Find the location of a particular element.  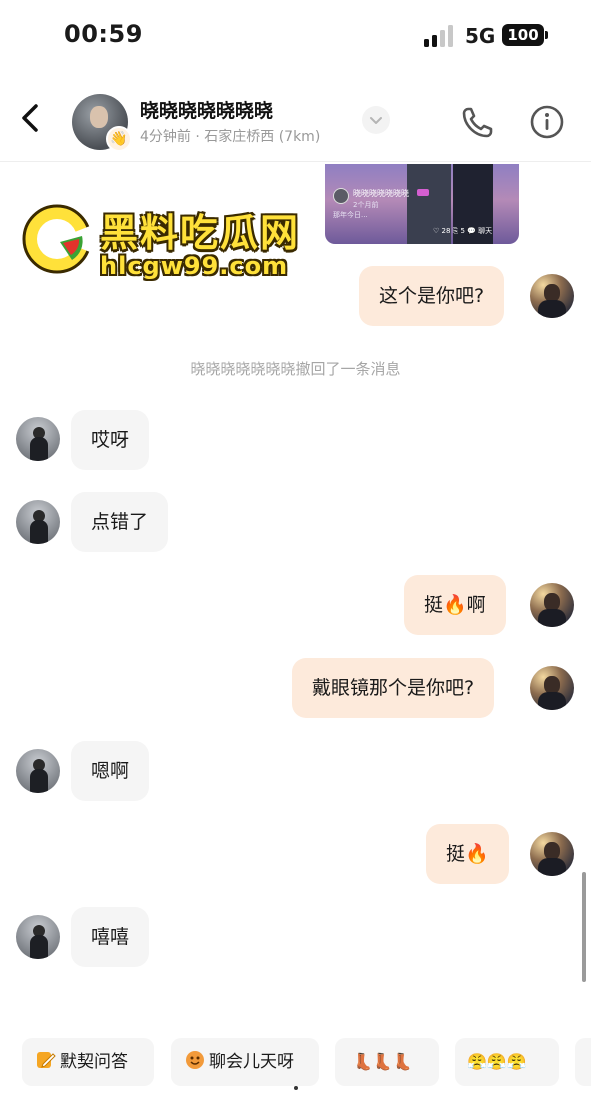

message-bubble-incoming: 嗯啊 is located at coordinates (110, 771).